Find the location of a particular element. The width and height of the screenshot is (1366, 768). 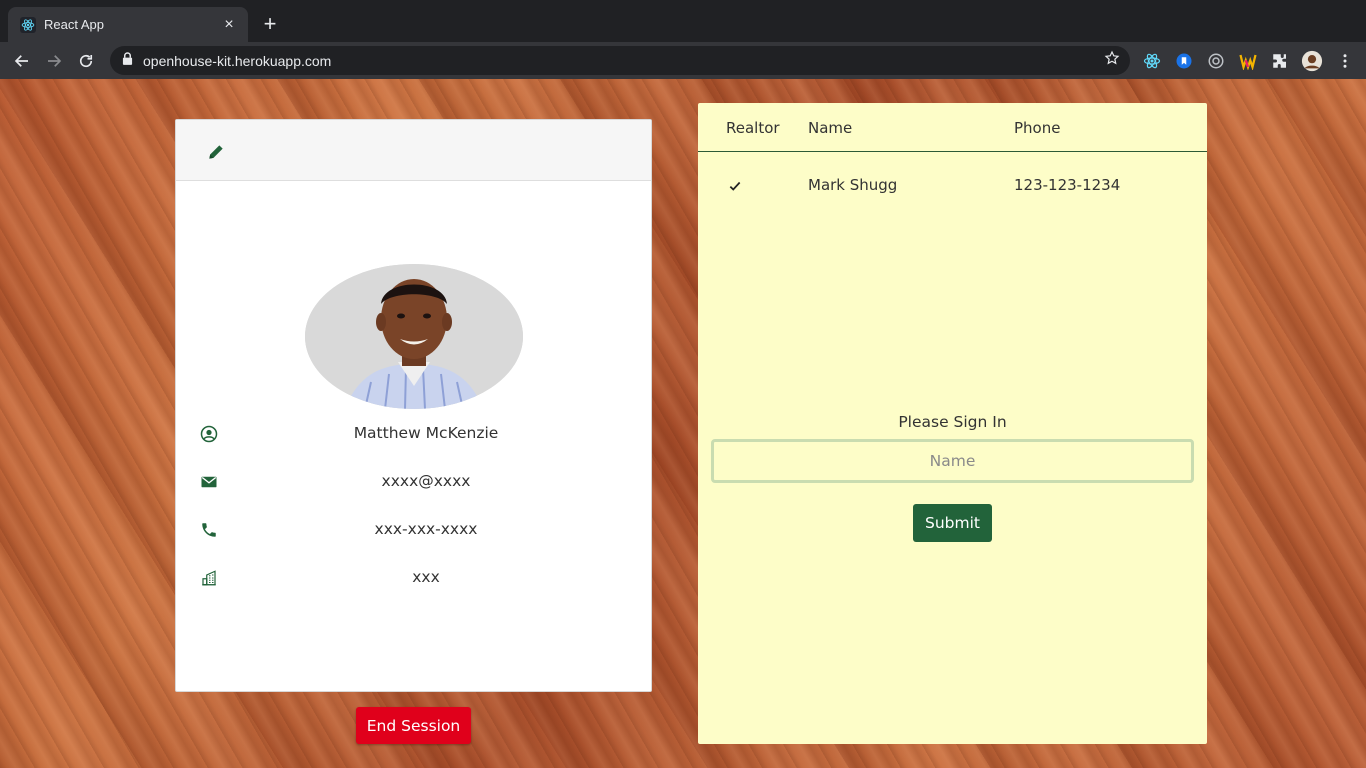

colorful-w-extension-icon is located at coordinates (1248, 61).